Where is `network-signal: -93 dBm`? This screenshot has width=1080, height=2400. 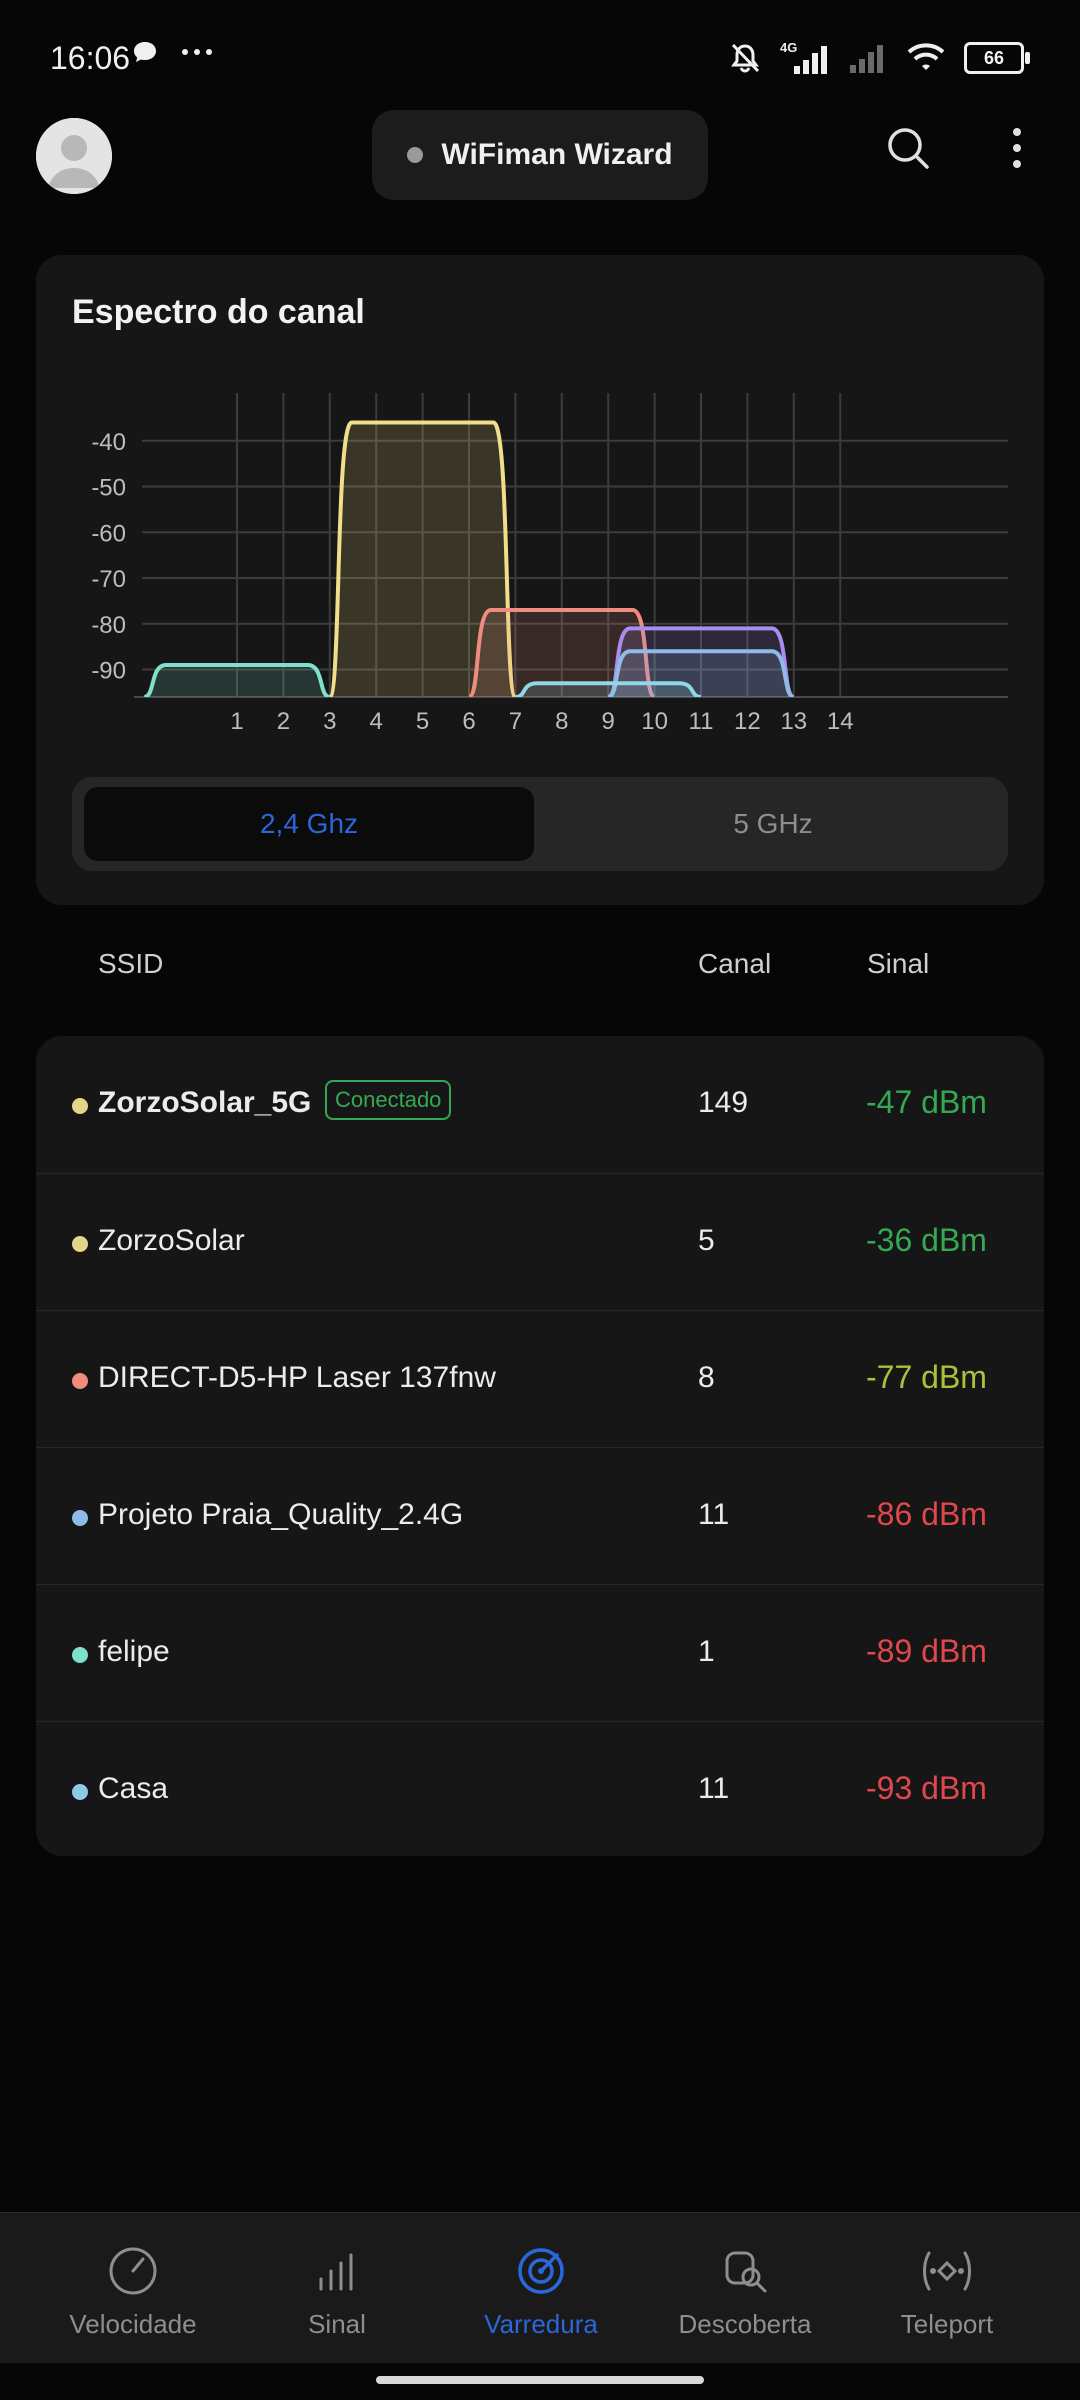
network-signal: -93 dBm is located at coordinates (926, 1788).